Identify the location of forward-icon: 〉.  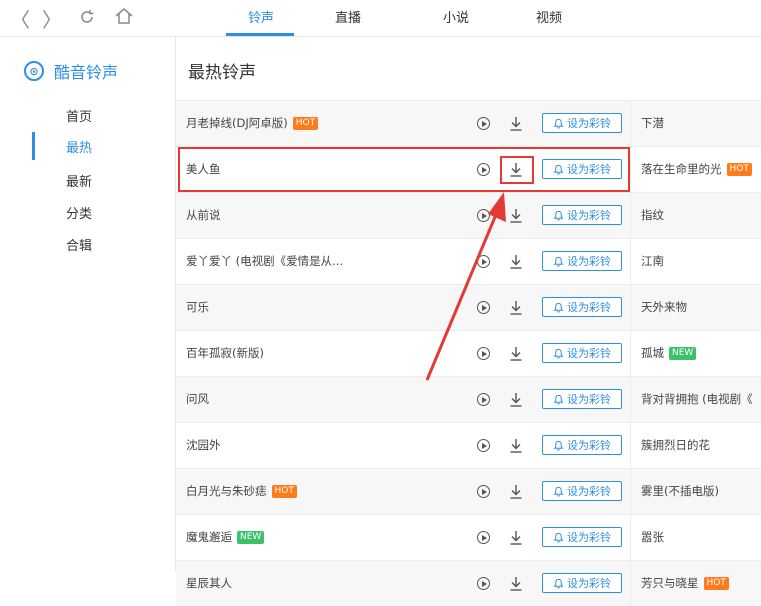
(52, 18).